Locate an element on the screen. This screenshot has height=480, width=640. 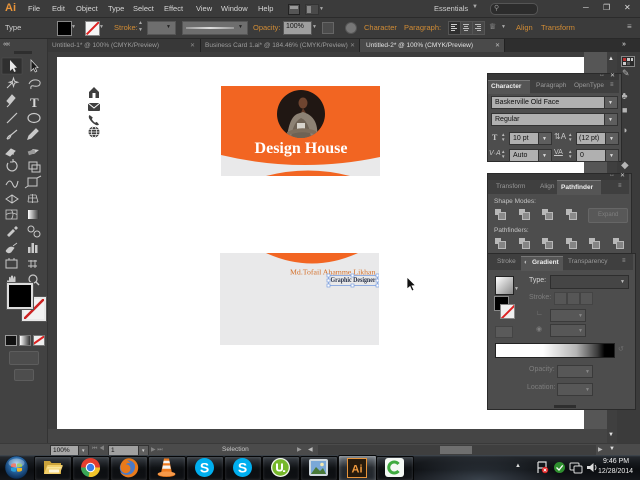
svg-text: Design House is located at coordinates (301, 148).